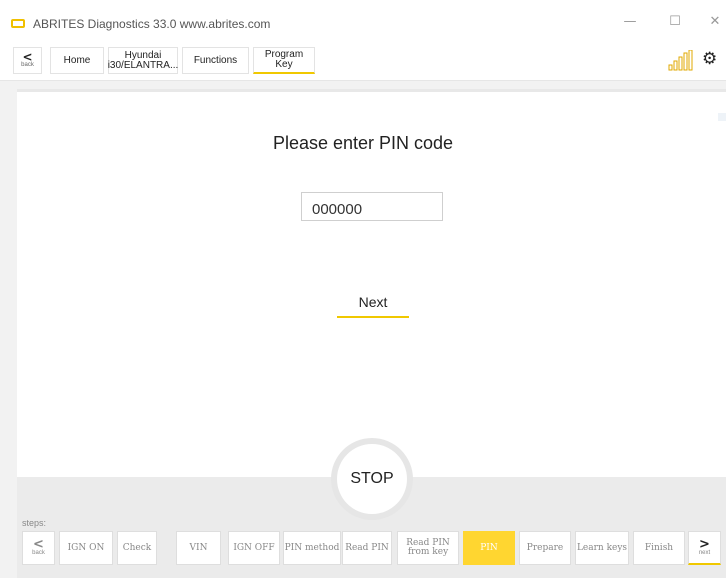  I want to click on next-button: Next, so click(373, 304).